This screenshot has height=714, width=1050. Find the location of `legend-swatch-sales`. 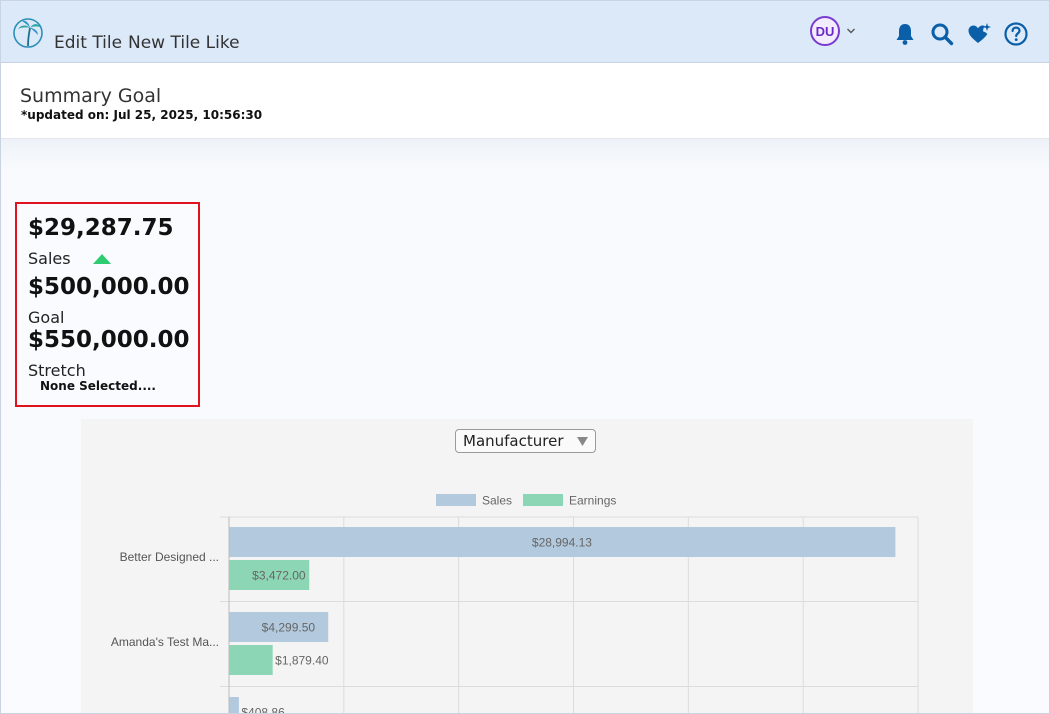

legend-swatch-sales is located at coordinates (456, 500).